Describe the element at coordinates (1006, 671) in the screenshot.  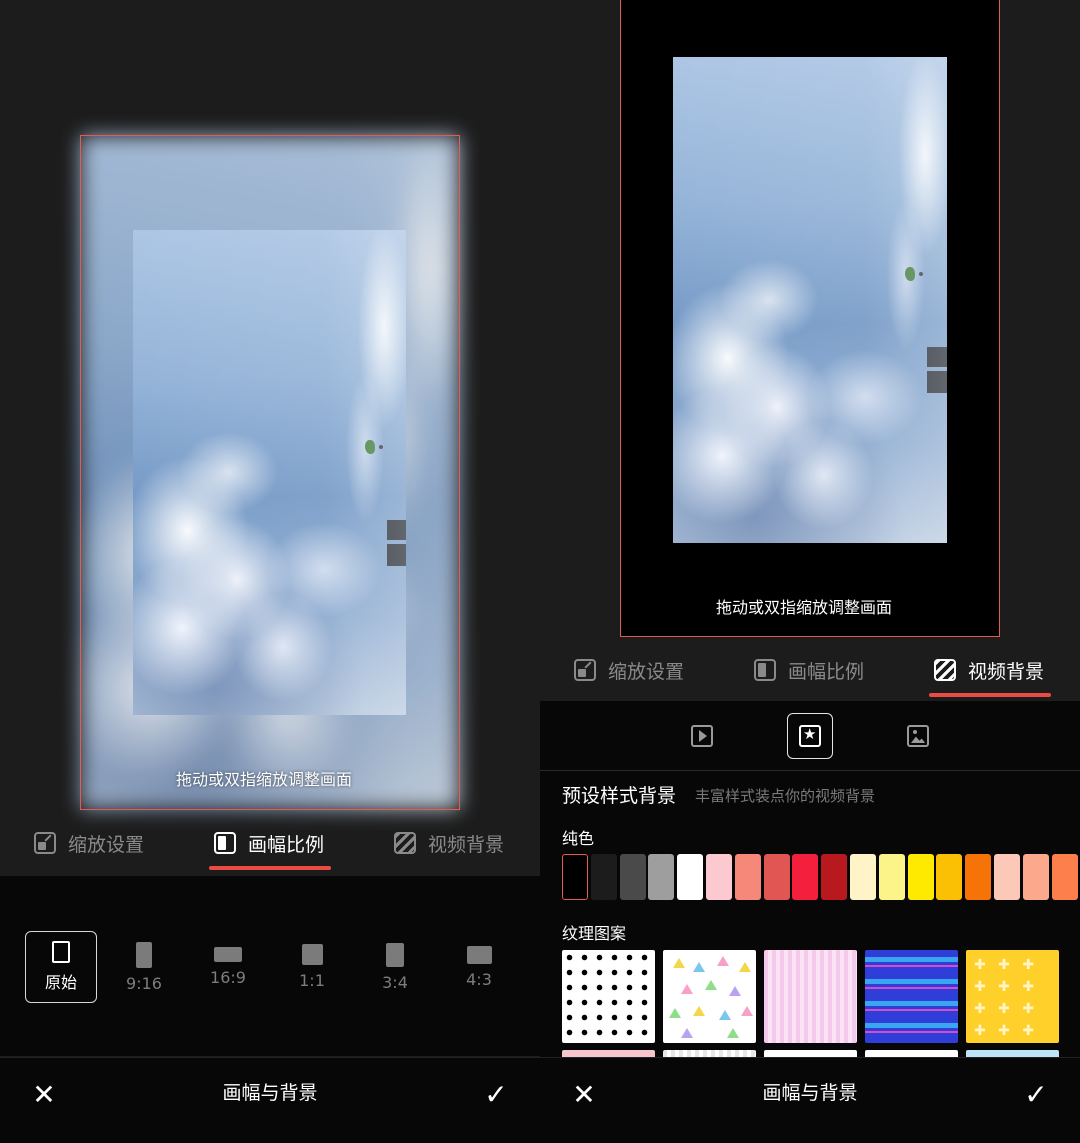
I see `tab-label: 视频背景` at that location.